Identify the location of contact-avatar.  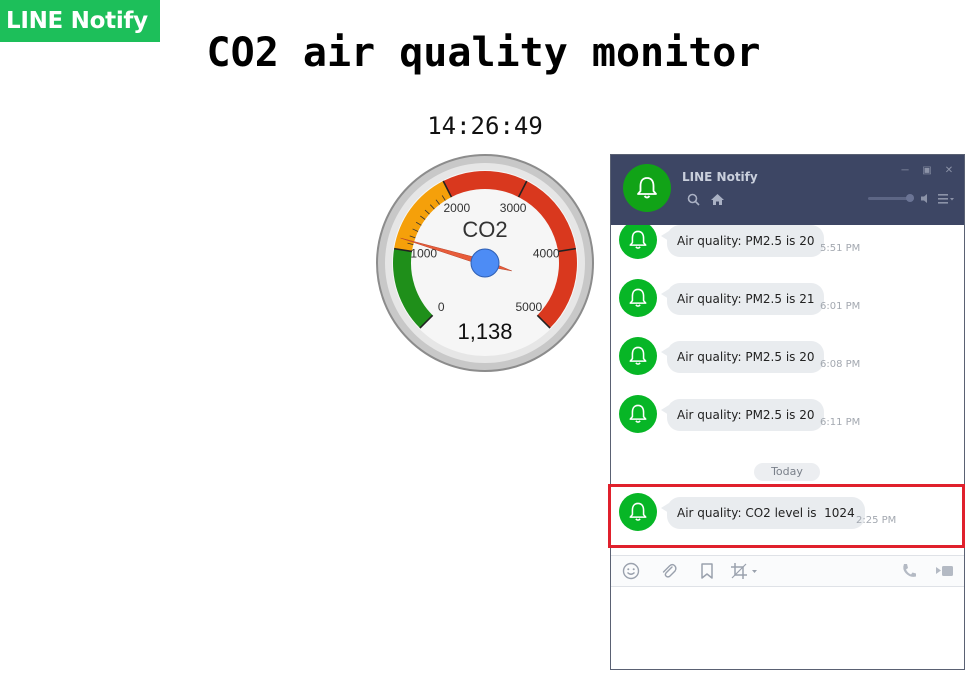
(647, 188).